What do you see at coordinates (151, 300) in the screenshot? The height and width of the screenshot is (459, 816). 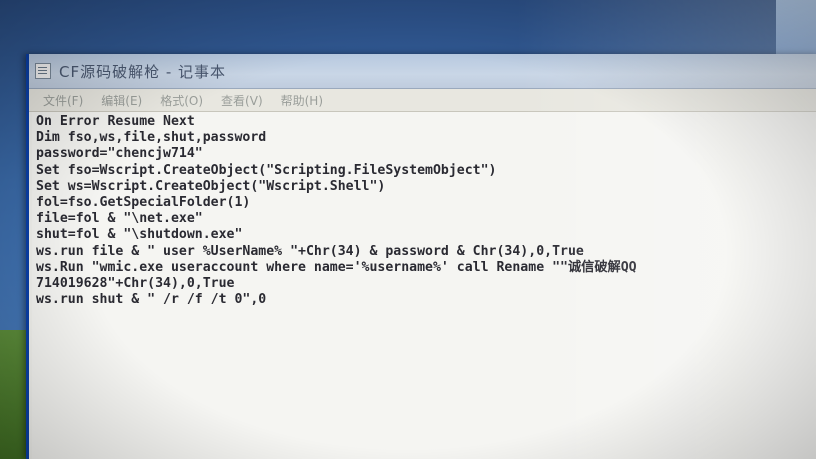 I see `code-line: ws.run shut & " /r /f /t 0",0` at bounding box center [151, 300].